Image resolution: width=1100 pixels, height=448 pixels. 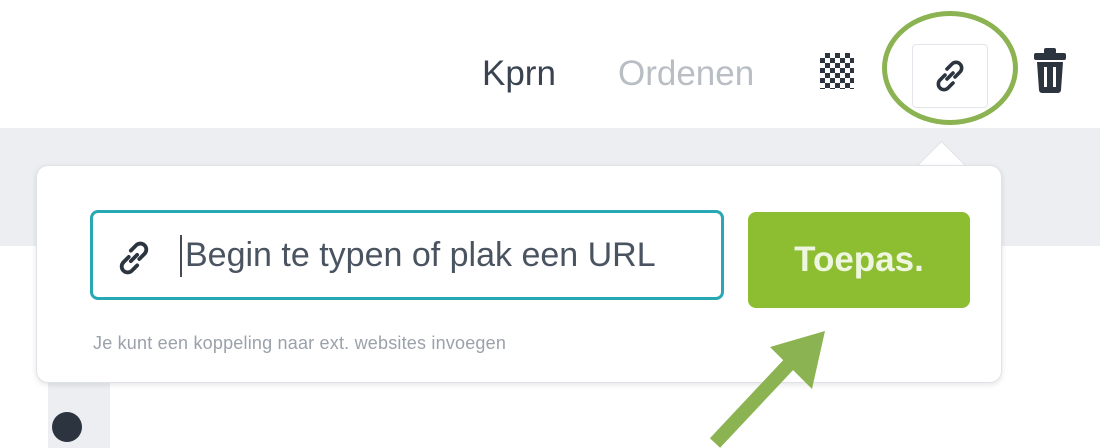 I want to click on trash-icon, so click(x=1050, y=70).